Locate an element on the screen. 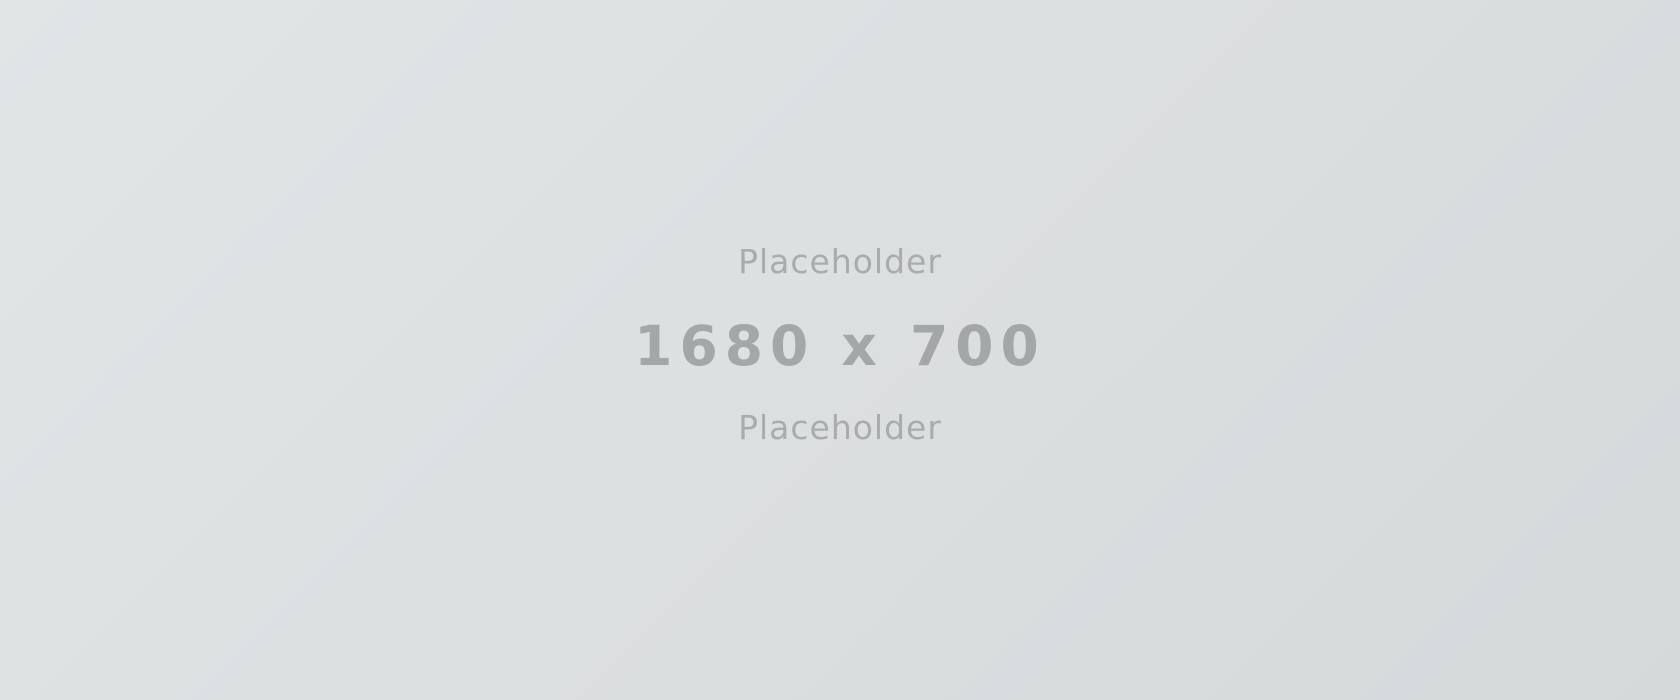 This screenshot has height=700, width=1680. placeholder-size-label: 1680 x 700 is located at coordinates (840, 346).